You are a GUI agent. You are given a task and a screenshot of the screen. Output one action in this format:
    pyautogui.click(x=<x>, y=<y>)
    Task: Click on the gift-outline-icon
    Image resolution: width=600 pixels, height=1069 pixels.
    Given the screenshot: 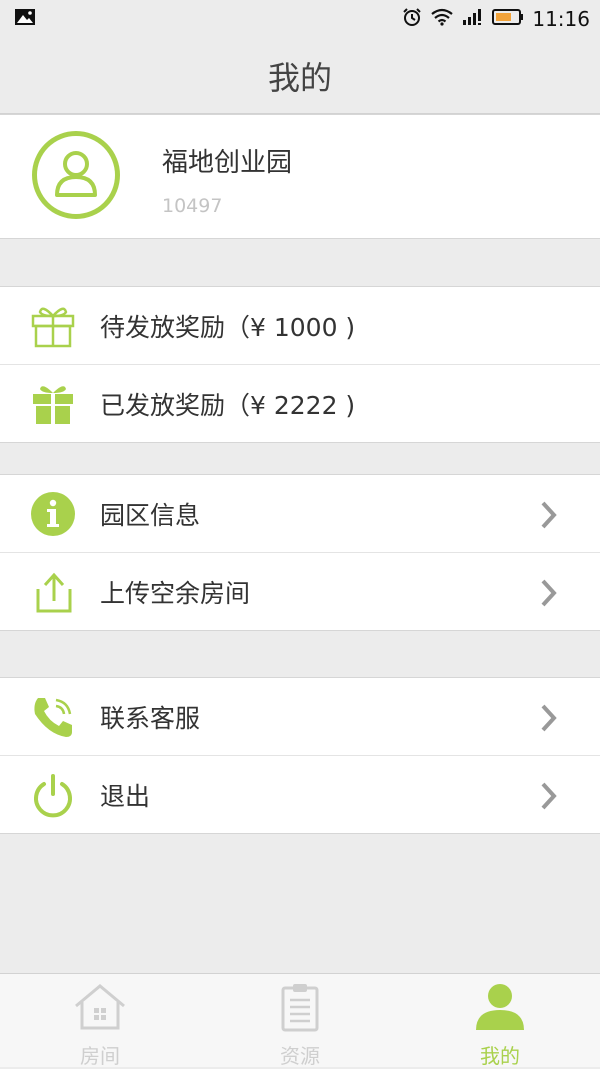 What is the action you would take?
    pyautogui.click(x=53, y=326)
    